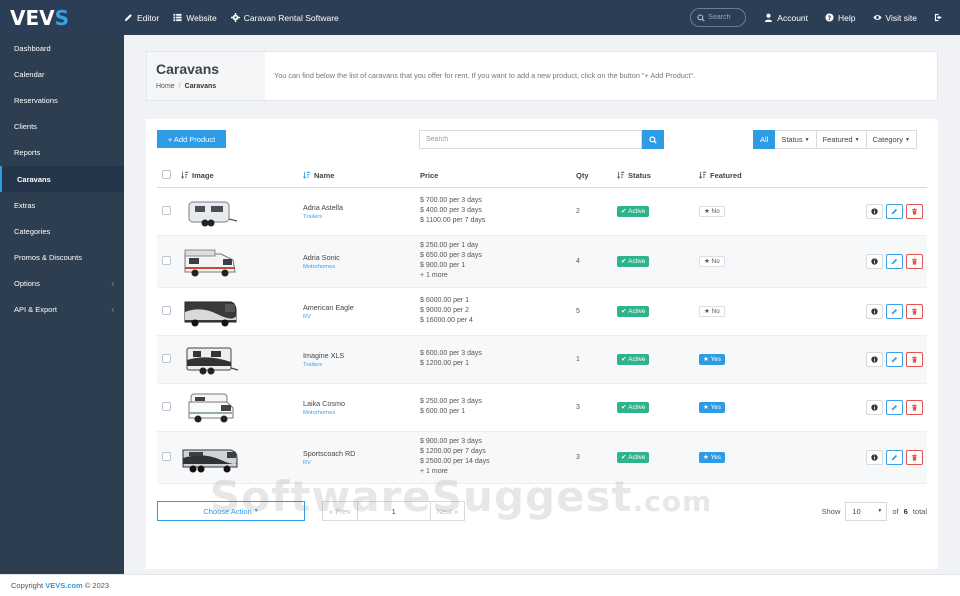 This screenshot has width=960, height=596. What do you see at coordinates (361, 207) in the screenshot?
I see `product-name: Adria Astella` at bounding box center [361, 207].